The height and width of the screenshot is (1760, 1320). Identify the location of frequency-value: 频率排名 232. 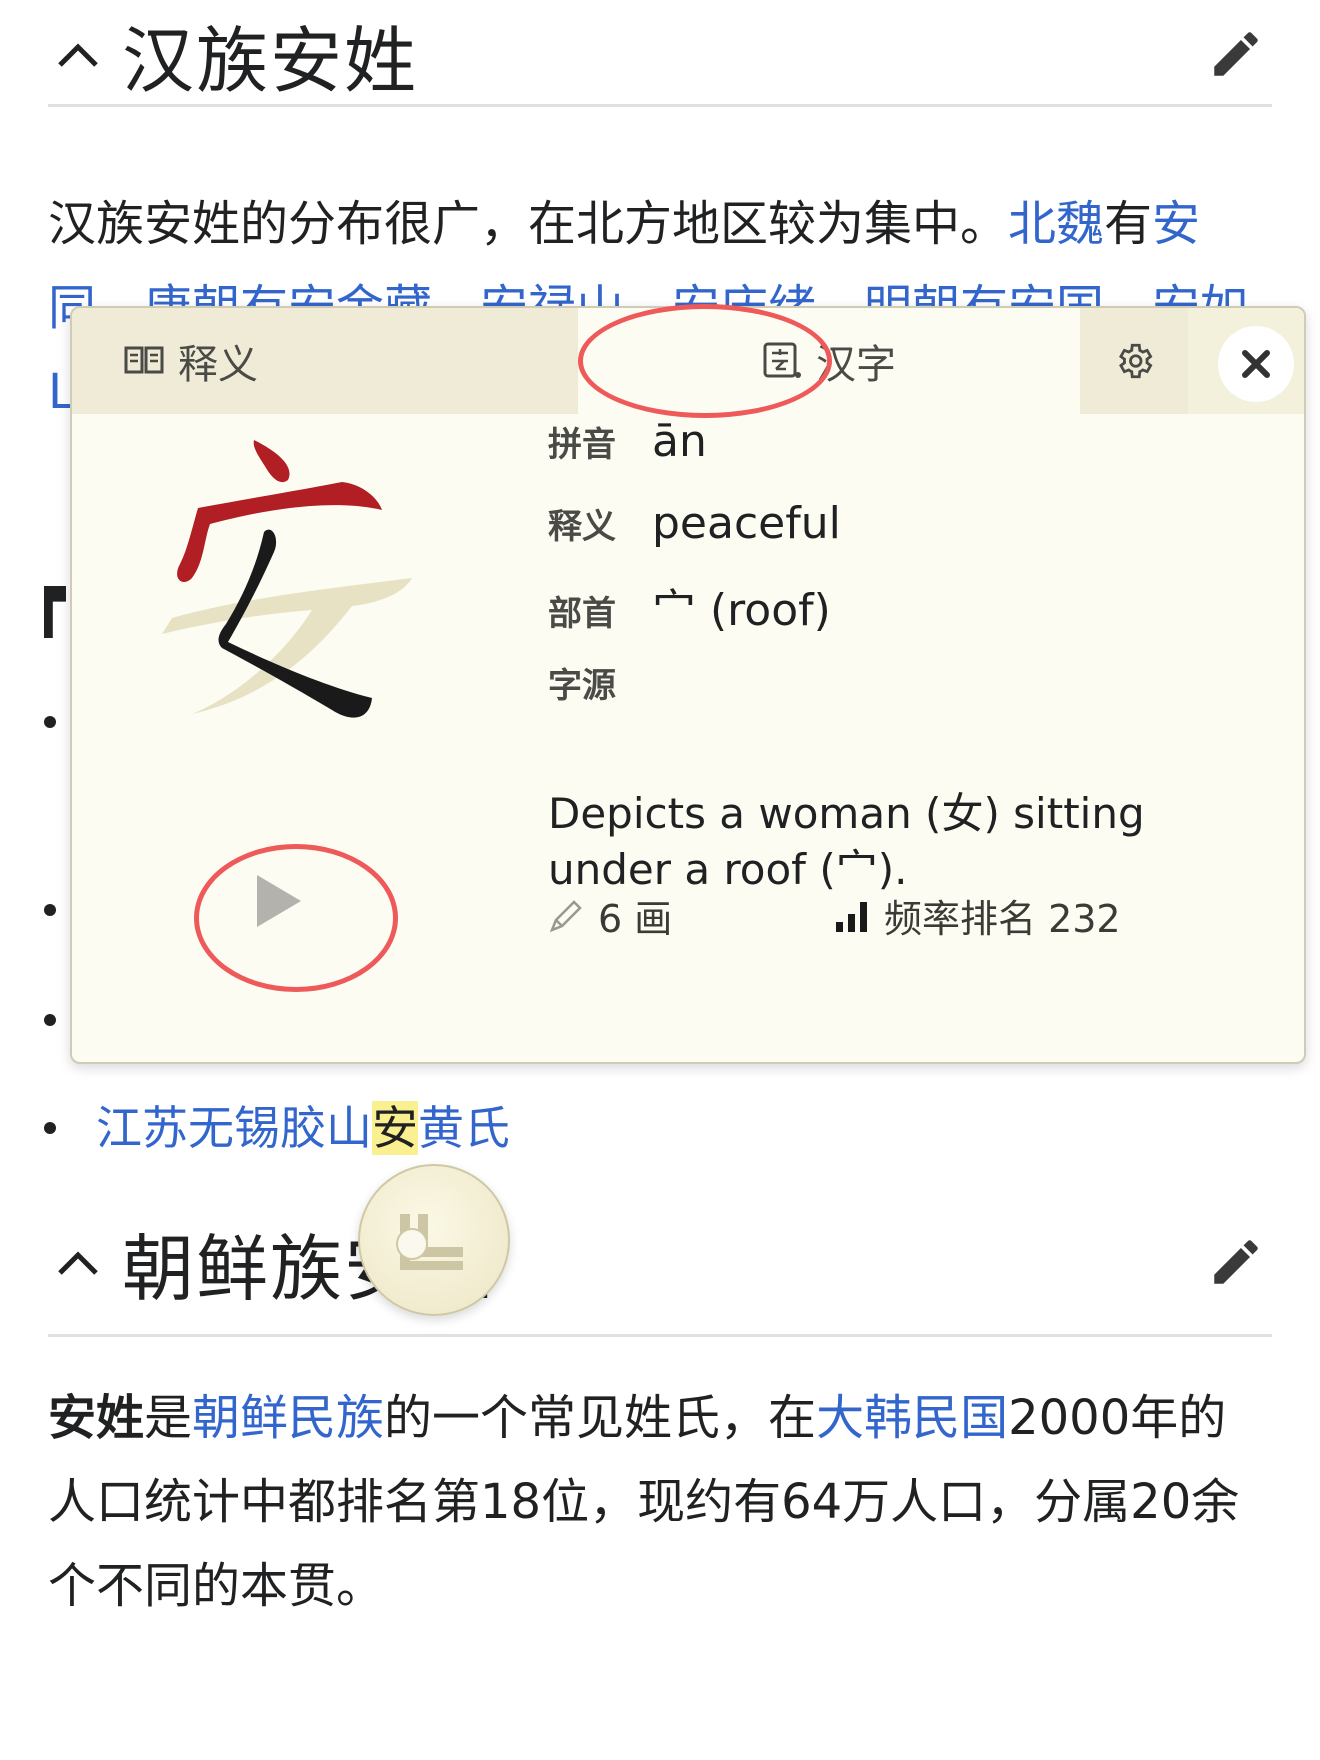
(1002, 919).